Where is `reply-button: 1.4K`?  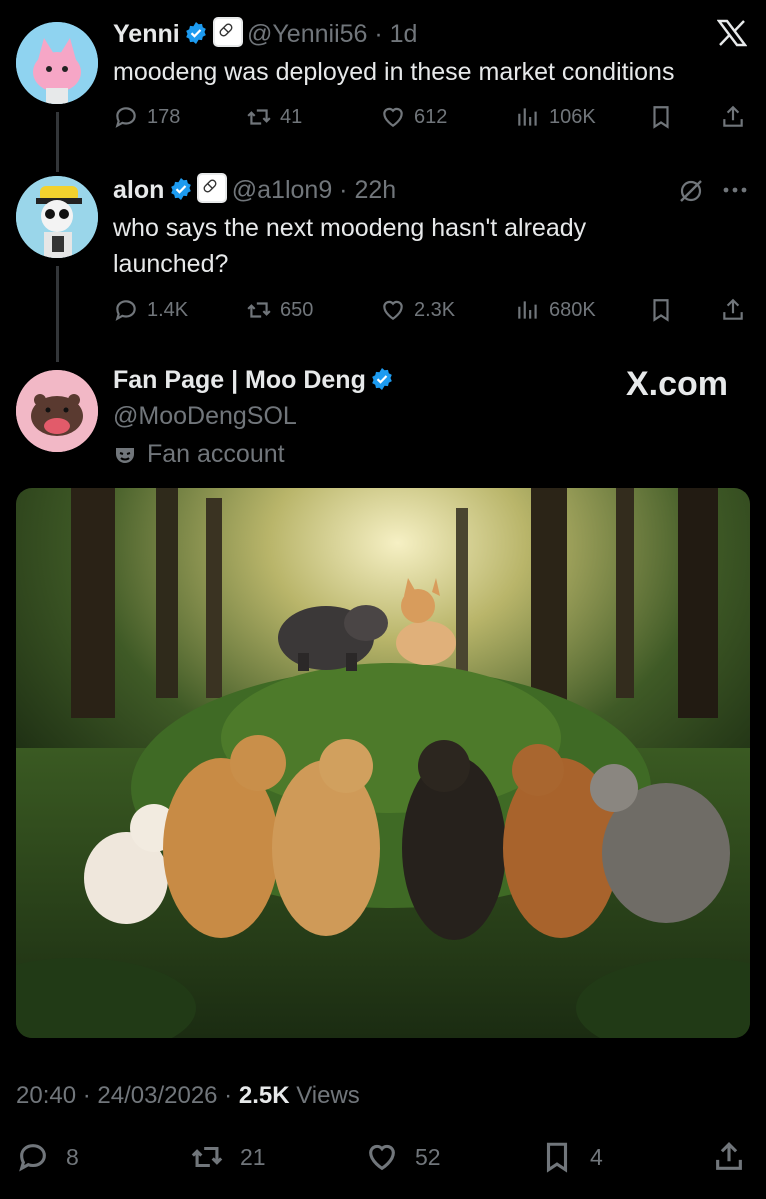 reply-button: 1.4K is located at coordinates (150, 310).